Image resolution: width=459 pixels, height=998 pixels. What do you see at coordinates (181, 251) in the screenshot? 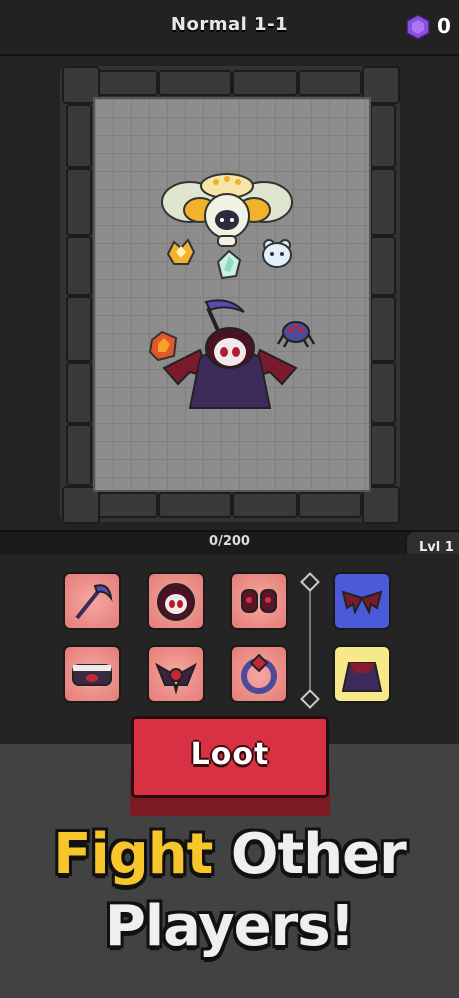
I see `angel-orbit-relic-icon` at bounding box center [181, 251].